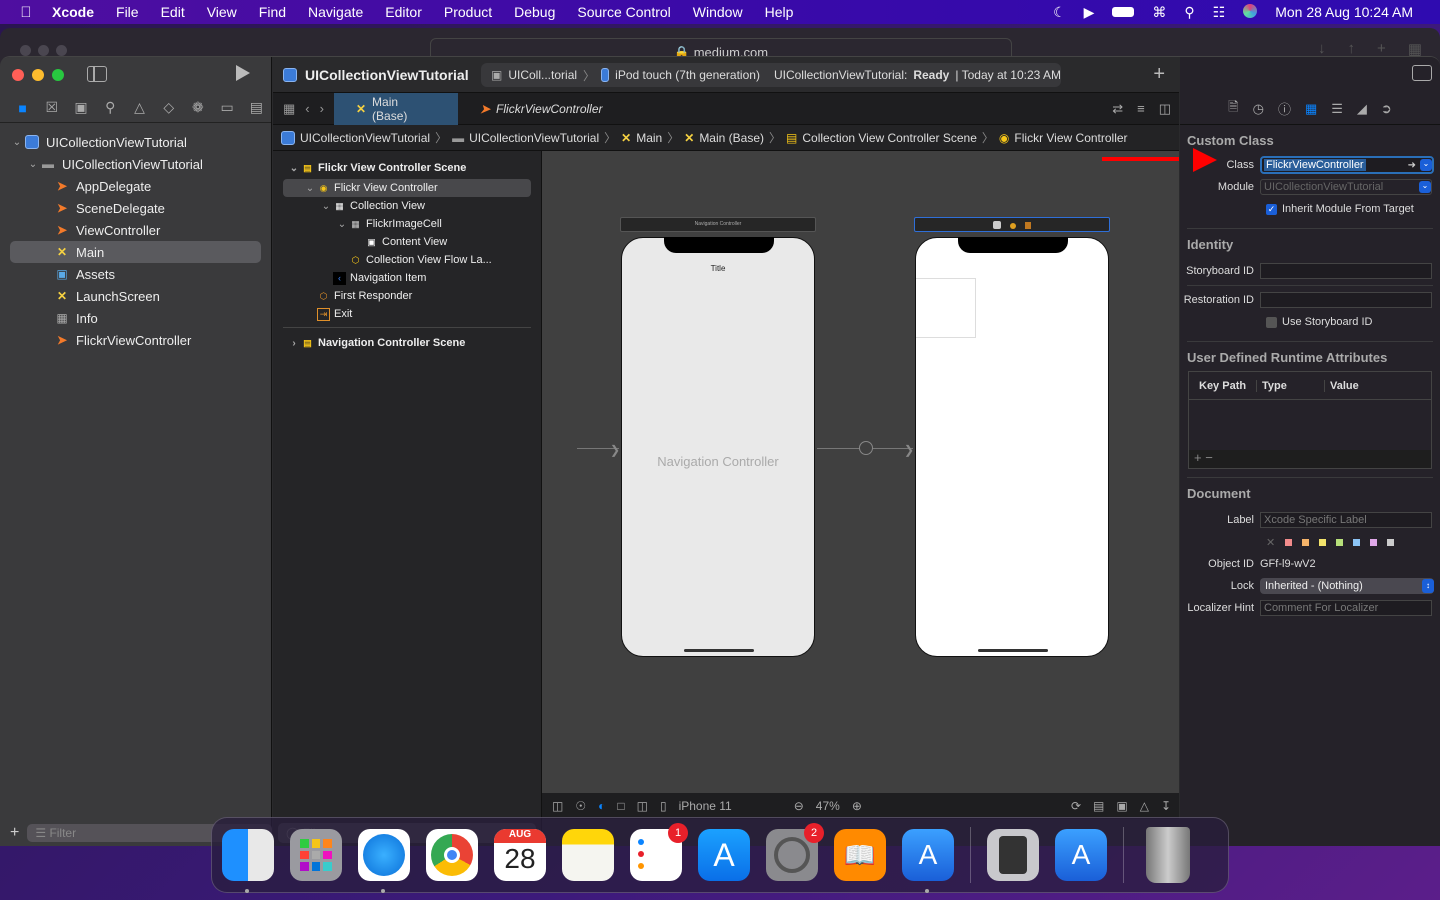 The image size is (1440, 900). I want to click on add-attribute-plus-icon: +, so click(1198, 457).